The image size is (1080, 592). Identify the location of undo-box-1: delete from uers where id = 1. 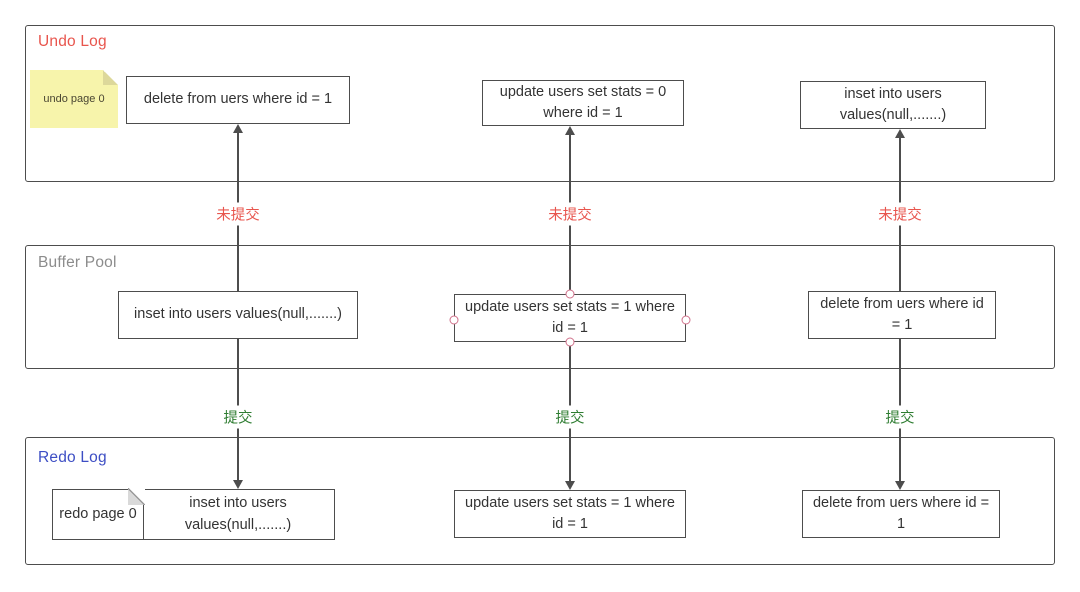
(238, 100).